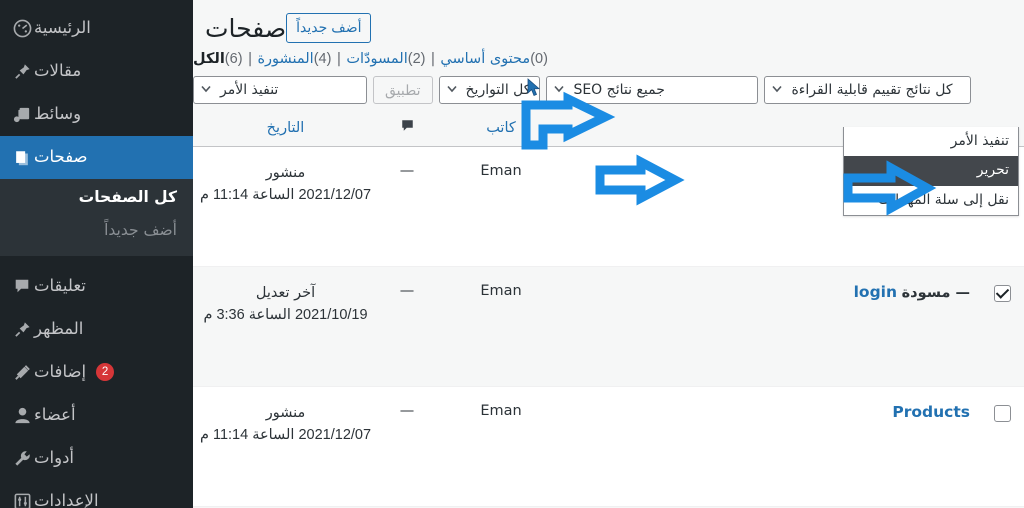 This screenshot has height=508, width=1024. I want to click on media-icon, so click(22, 115).